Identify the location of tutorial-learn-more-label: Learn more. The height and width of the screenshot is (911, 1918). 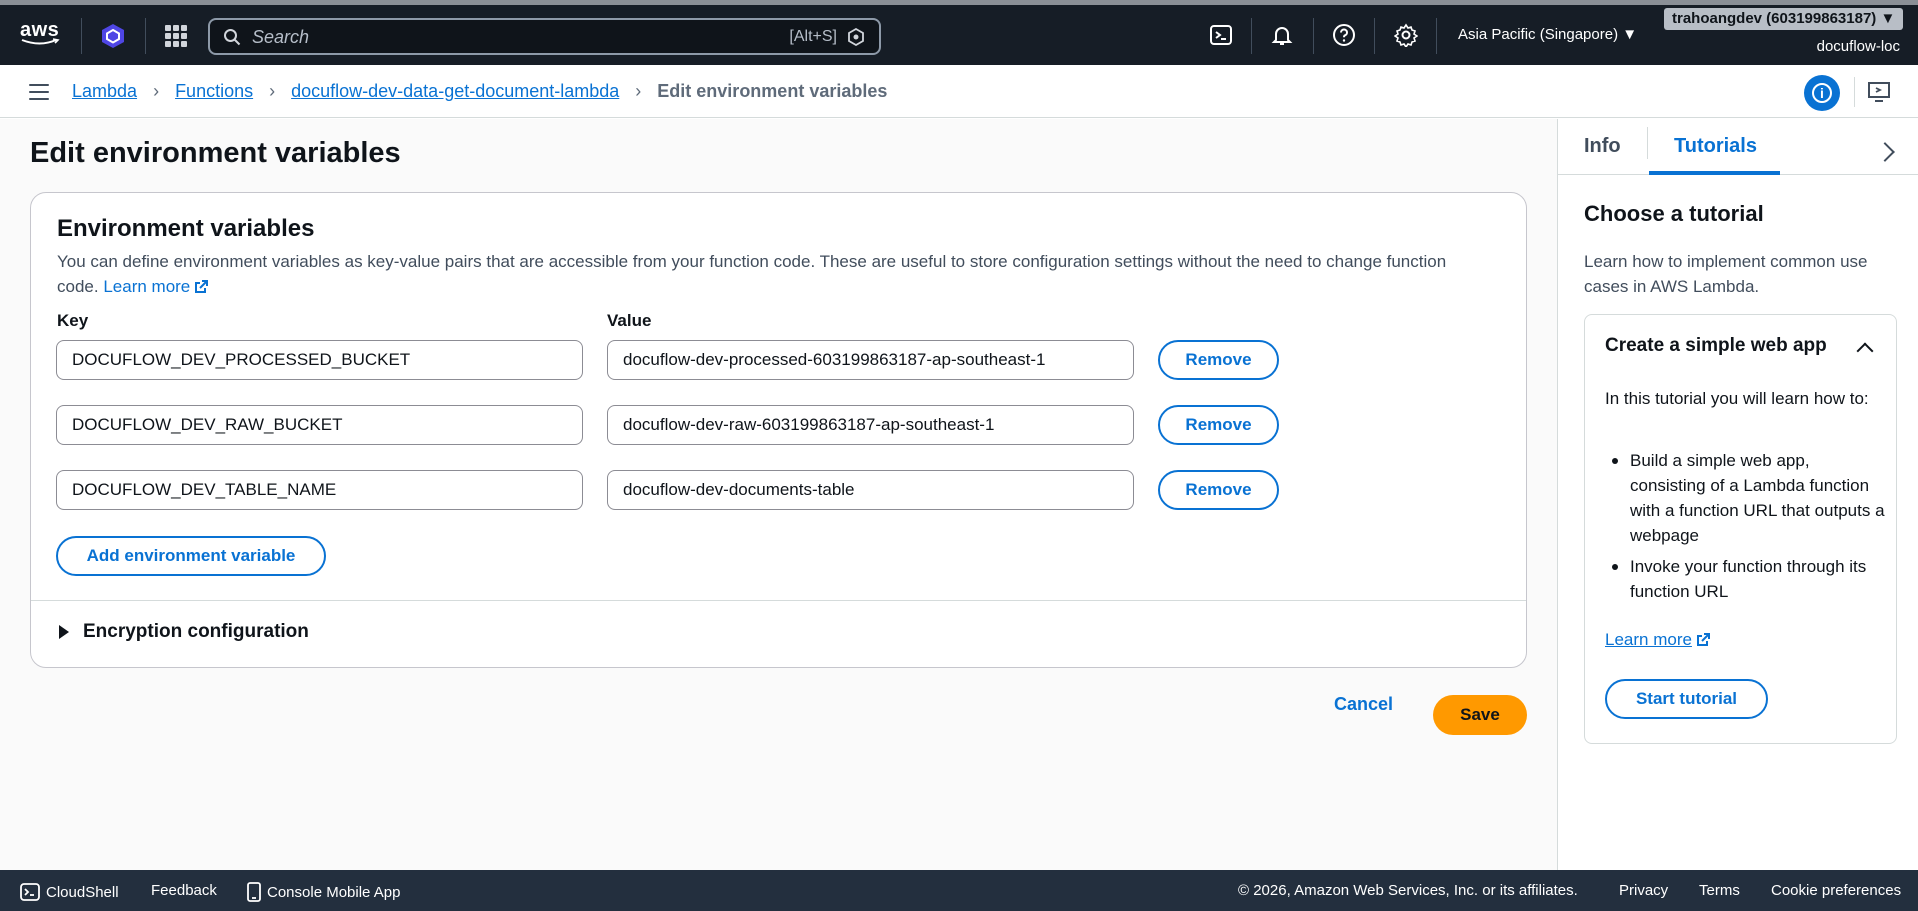
(1648, 639).